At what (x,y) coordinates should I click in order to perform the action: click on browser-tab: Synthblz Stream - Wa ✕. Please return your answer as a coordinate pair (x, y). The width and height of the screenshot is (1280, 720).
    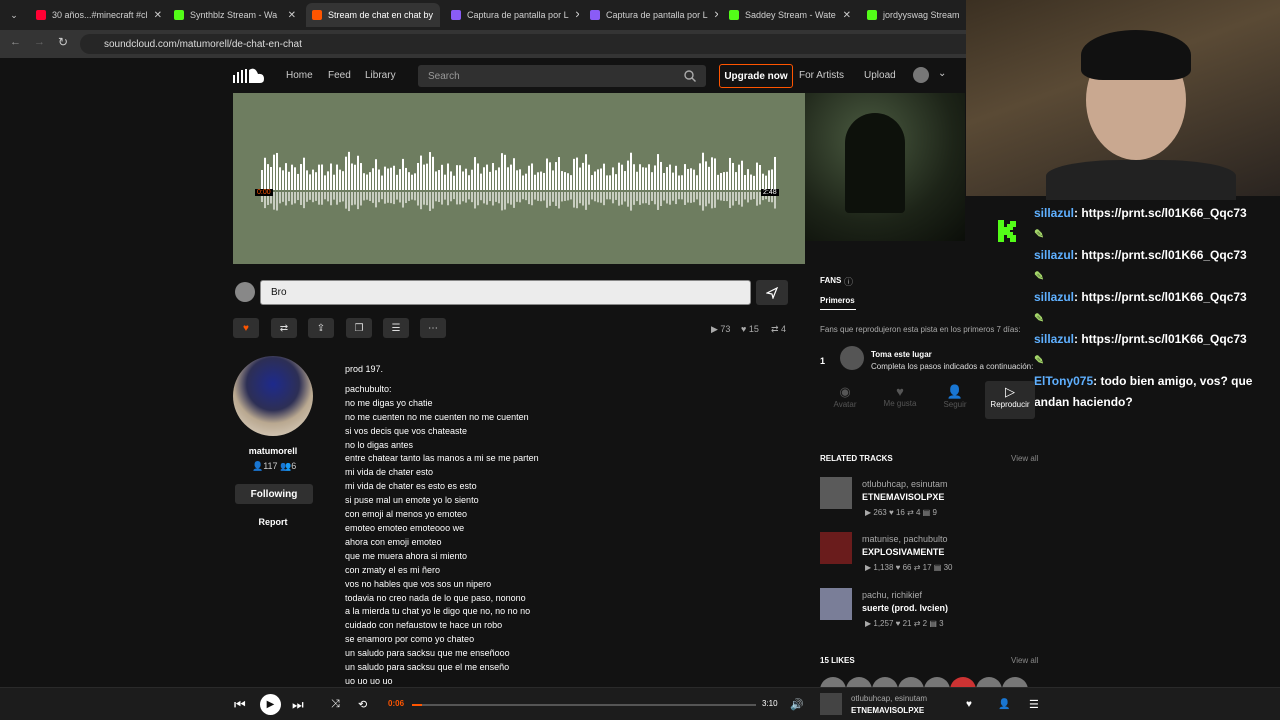
    Looking at the image, I should click on (235, 15).